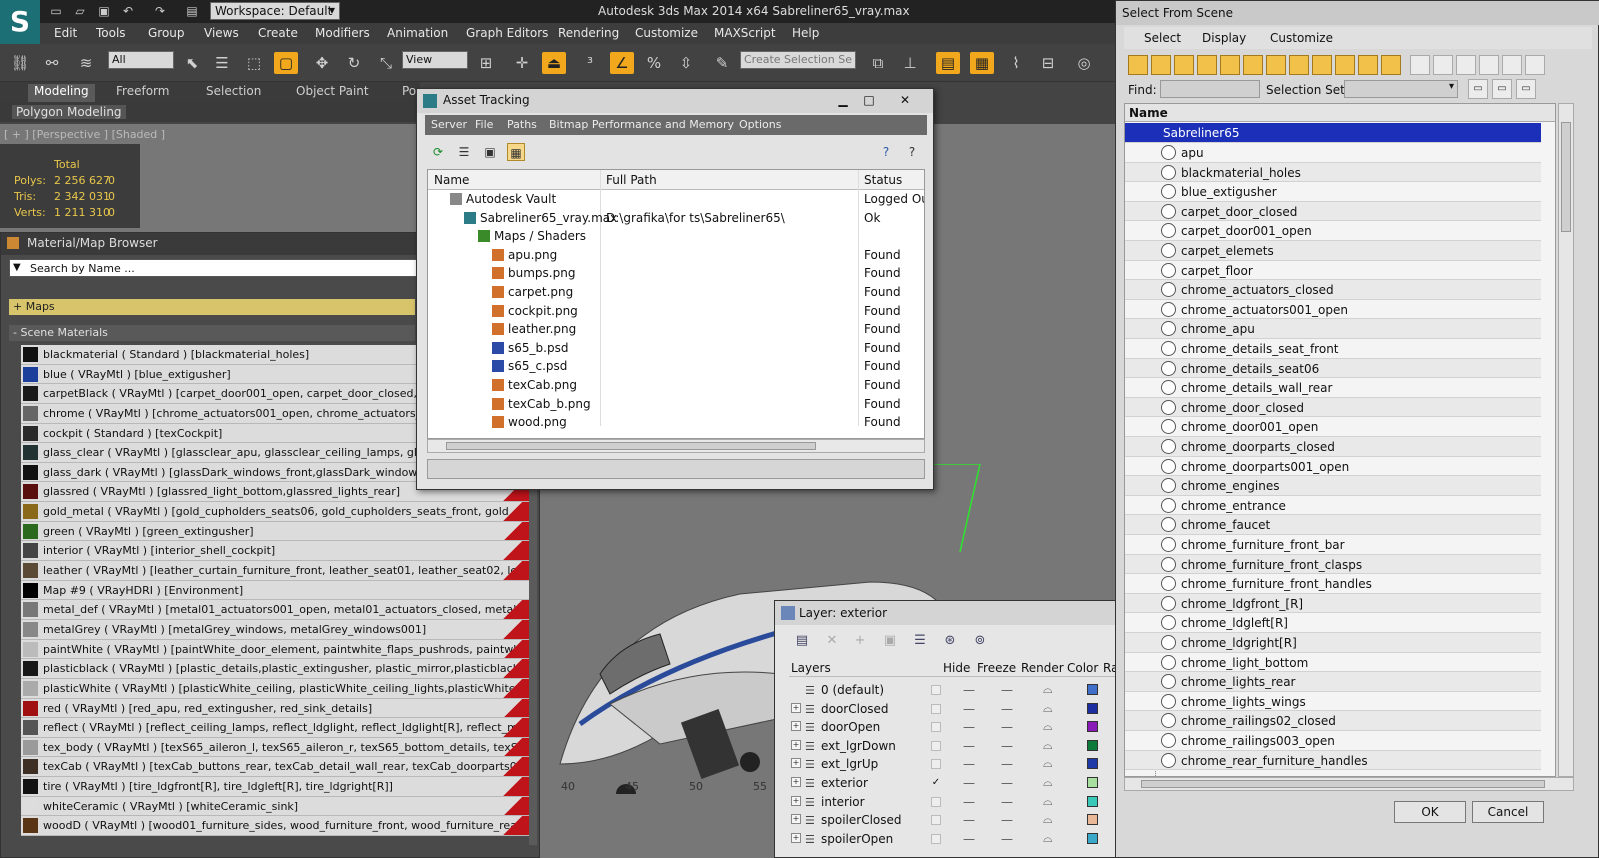 The image size is (1599, 858). What do you see at coordinates (844, 783) in the screenshot?
I see `layer-name: exterior` at bounding box center [844, 783].